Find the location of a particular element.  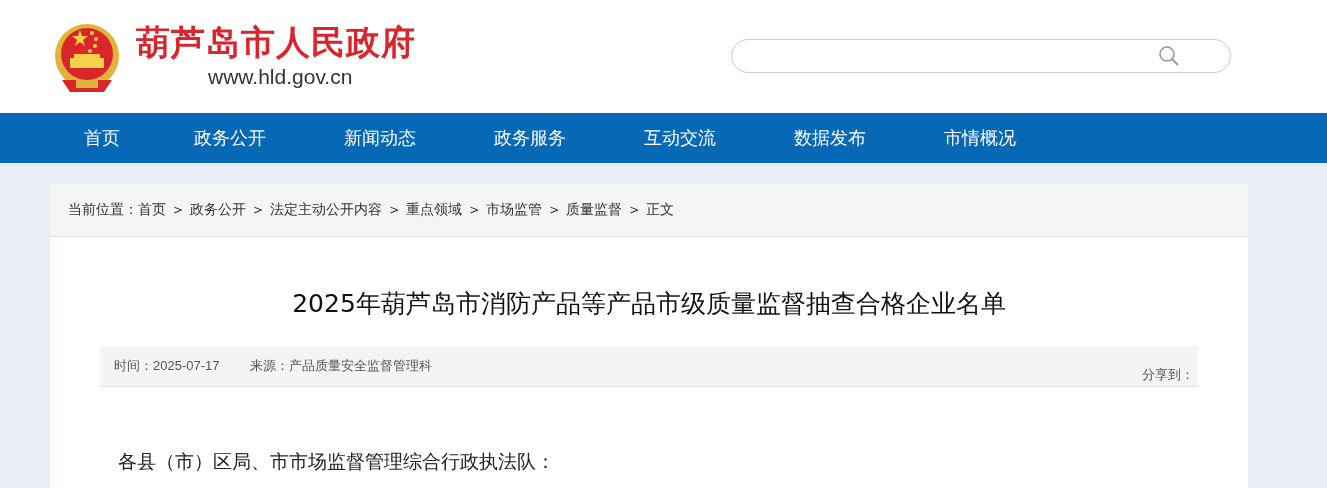

breadcrumb-link: 正文 is located at coordinates (660, 210).